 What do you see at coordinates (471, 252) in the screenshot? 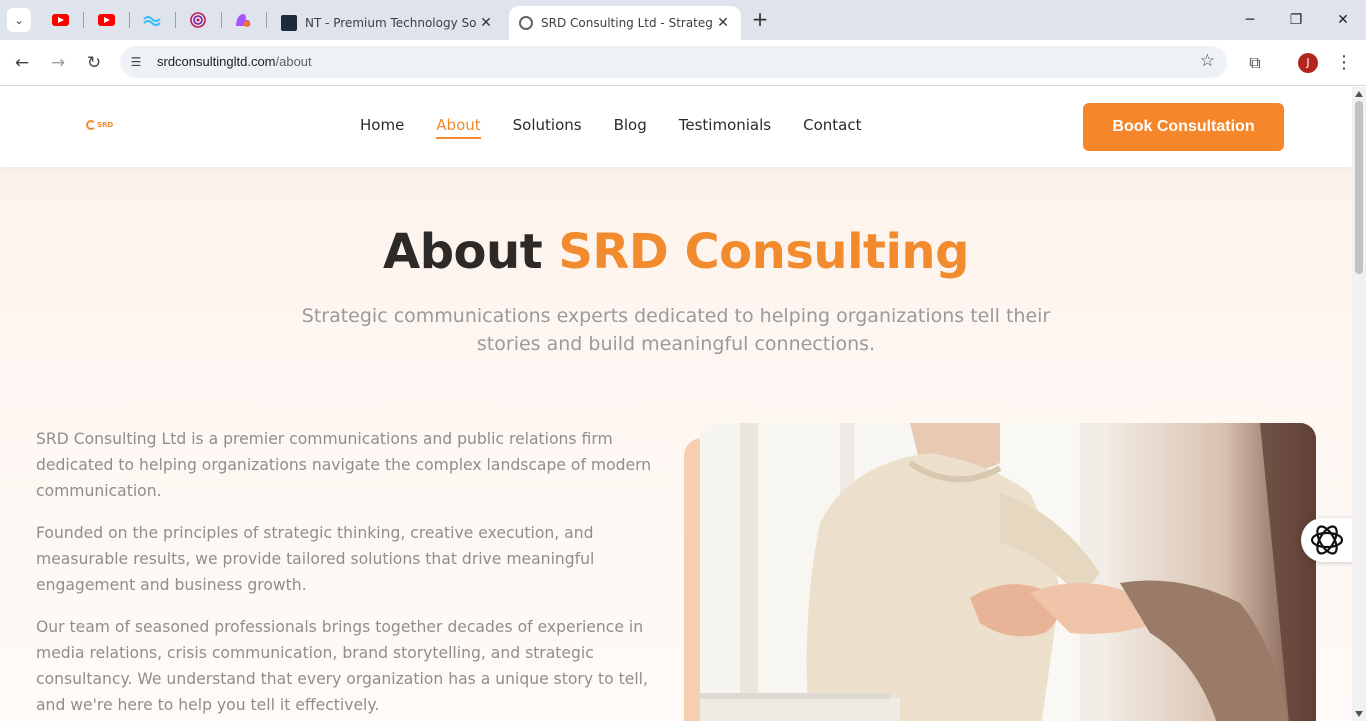
I see `title-plain: About` at bounding box center [471, 252].